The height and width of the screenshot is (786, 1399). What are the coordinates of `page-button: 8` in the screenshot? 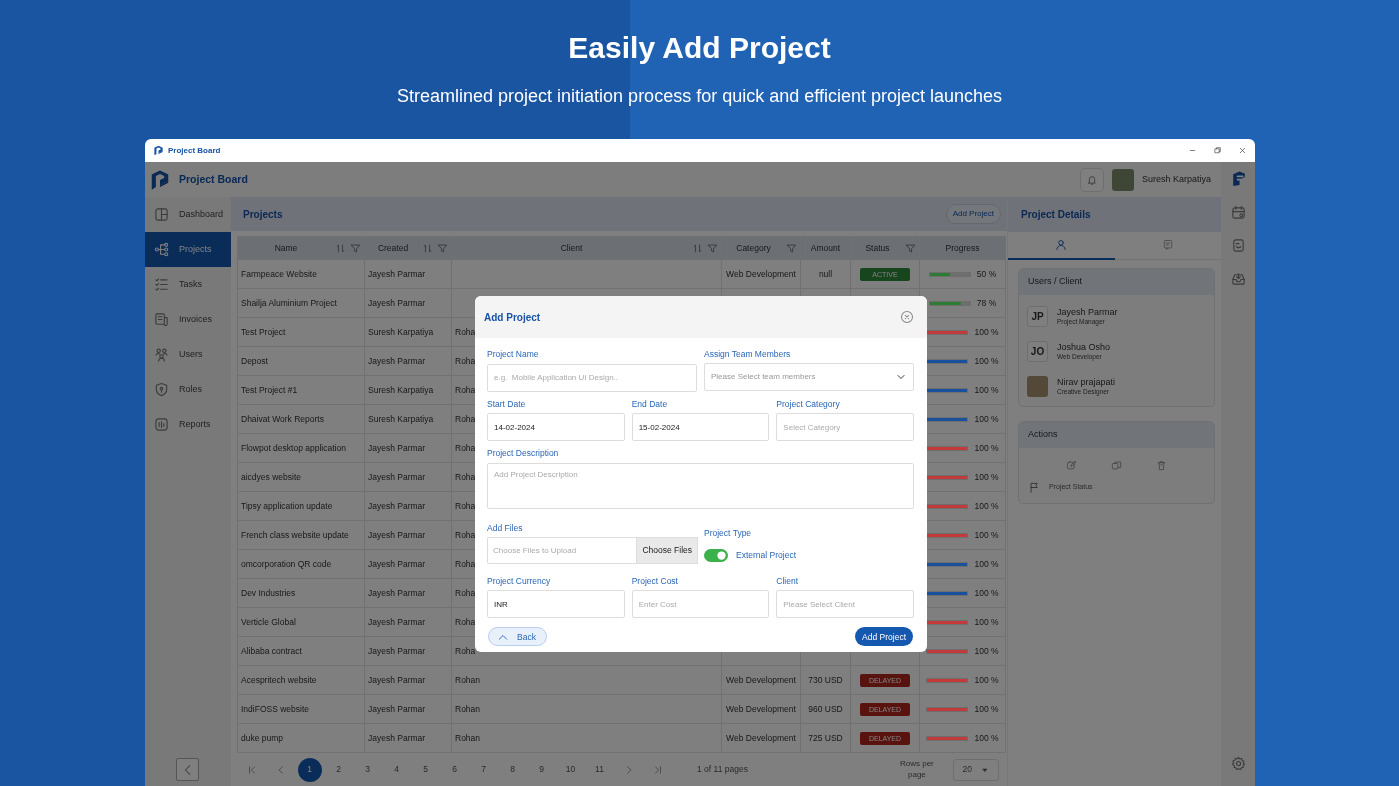 It's located at (512, 769).